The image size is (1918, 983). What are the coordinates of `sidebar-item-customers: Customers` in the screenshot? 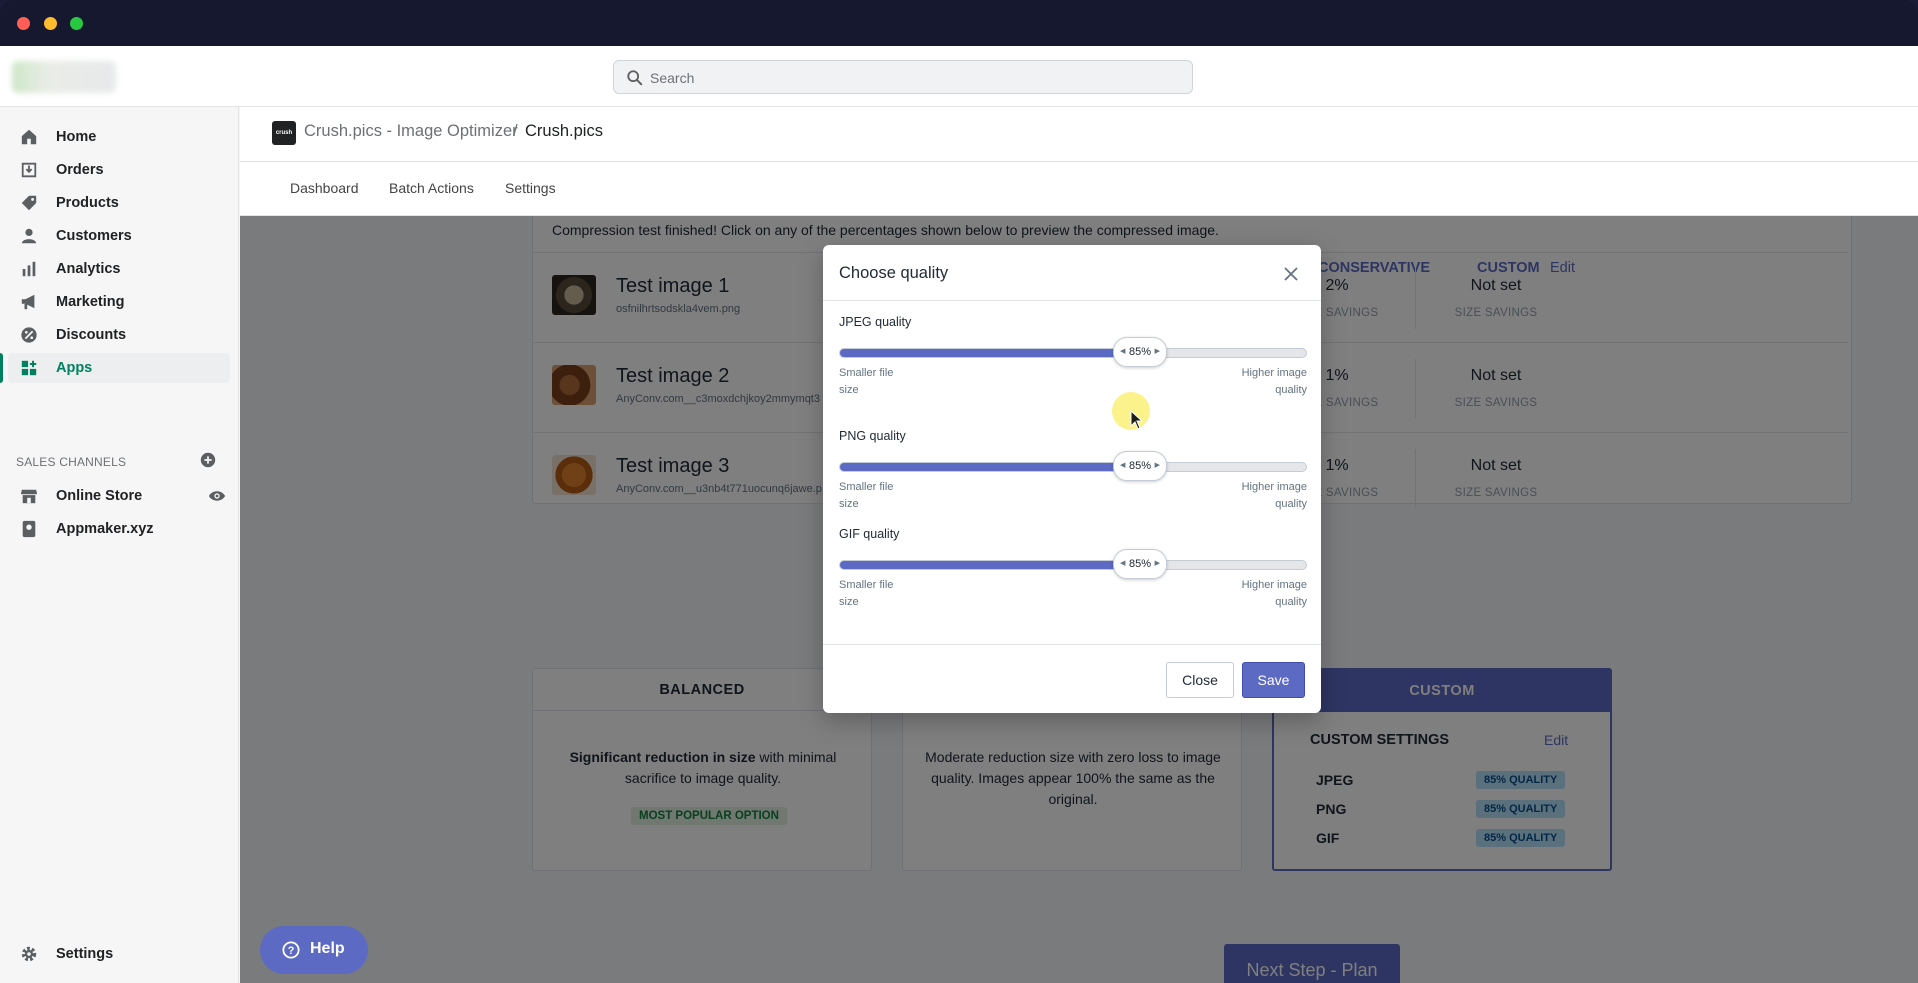 It's located at (119, 236).